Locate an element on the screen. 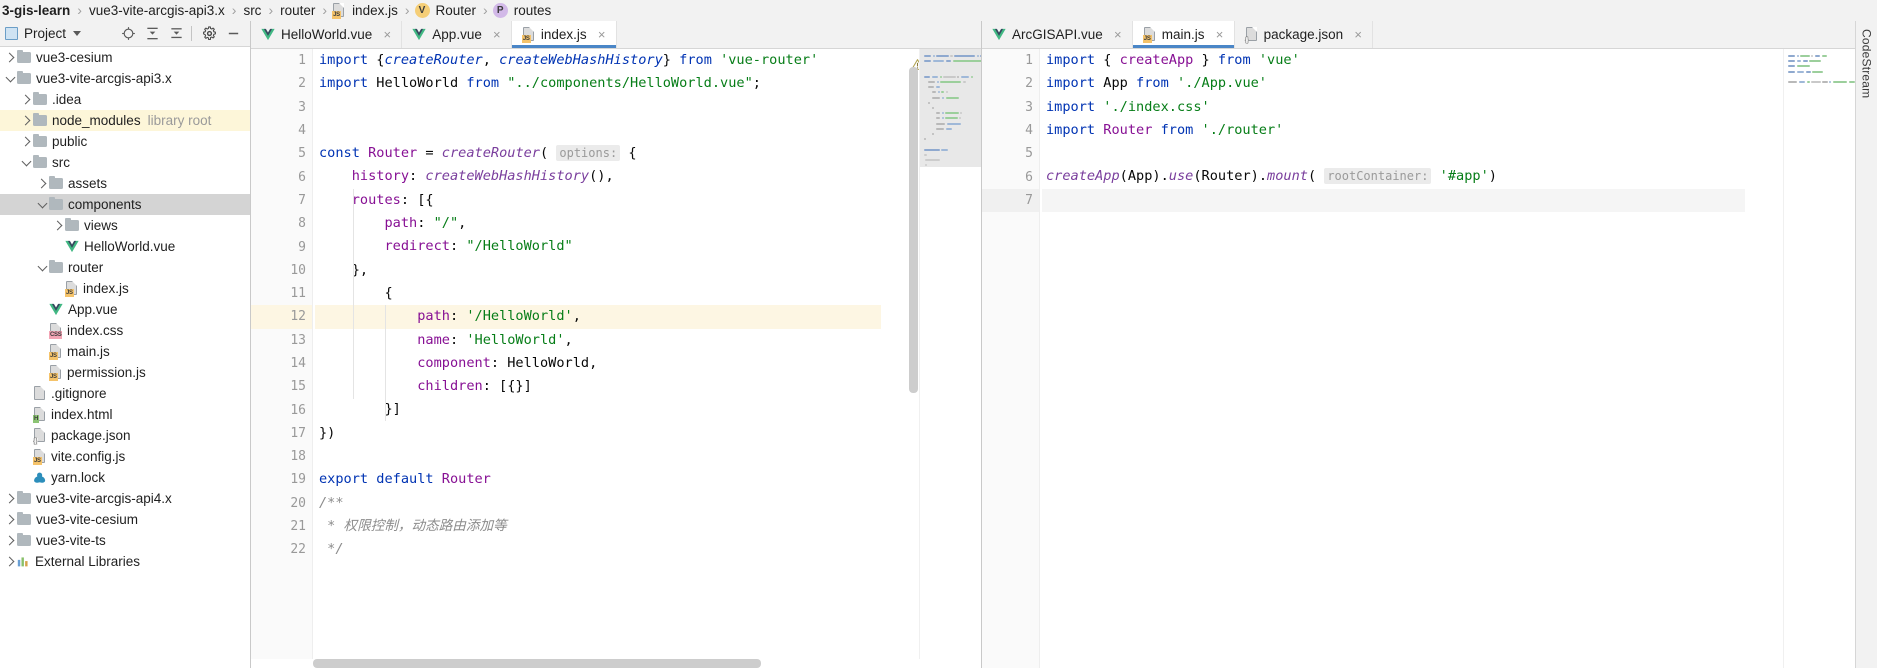 This screenshot has width=1877, height=668. tree-item-external-libraries: External Libraries is located at coordinates (125, 561).